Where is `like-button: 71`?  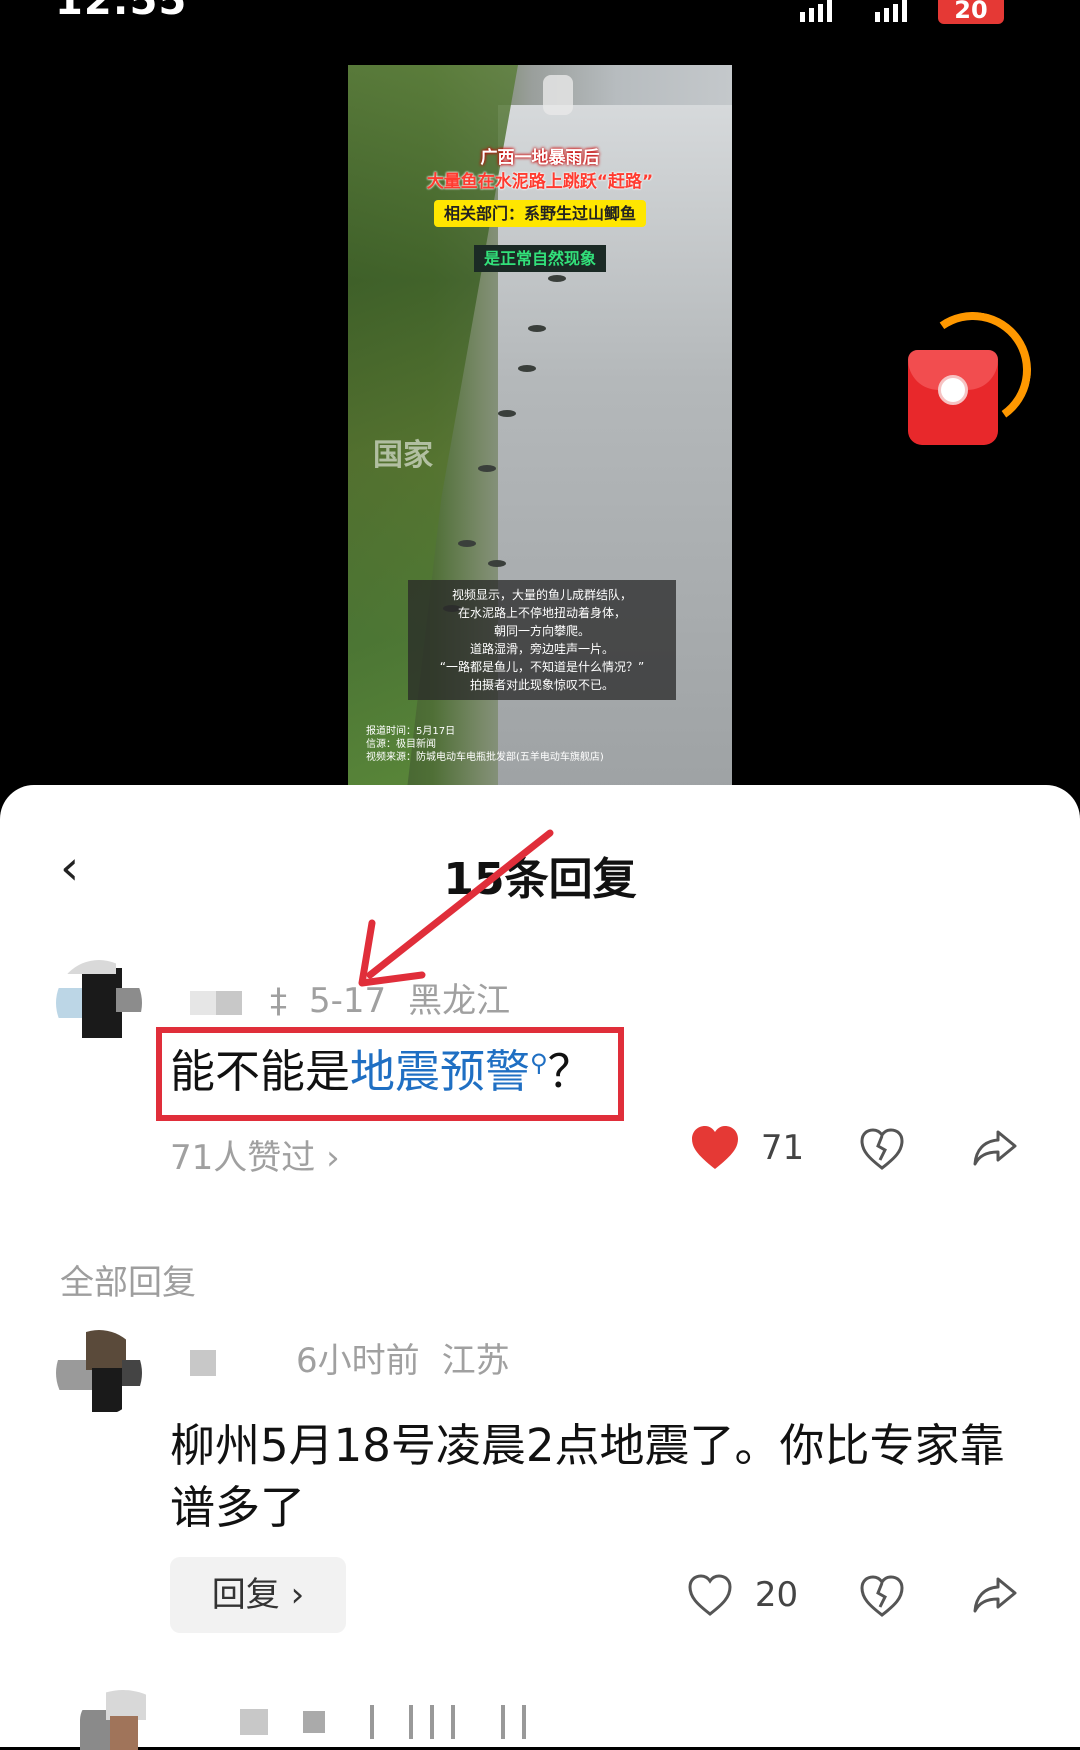
like-button: 71 is located at coordinates (747, 1148).